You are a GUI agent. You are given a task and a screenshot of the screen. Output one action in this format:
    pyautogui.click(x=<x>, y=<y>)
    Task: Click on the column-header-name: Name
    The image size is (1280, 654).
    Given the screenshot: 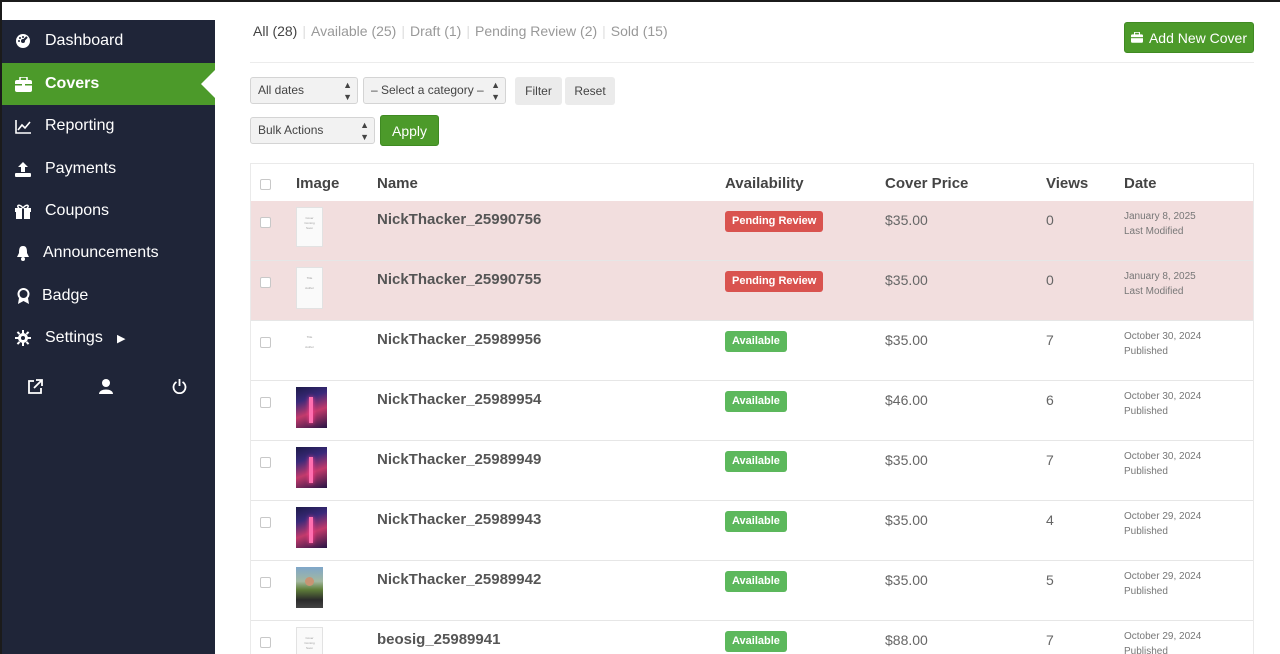 What is the action you would take?
    pyautogui.click(x=397, y=183)
    